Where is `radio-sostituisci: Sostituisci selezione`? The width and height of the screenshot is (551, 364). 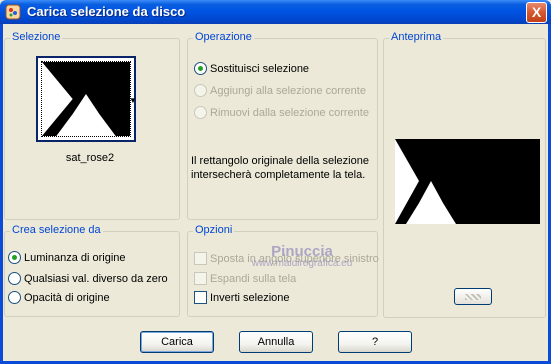
radio-sostituisci: Sostituisci selezione is located at coordinates (251, 68).